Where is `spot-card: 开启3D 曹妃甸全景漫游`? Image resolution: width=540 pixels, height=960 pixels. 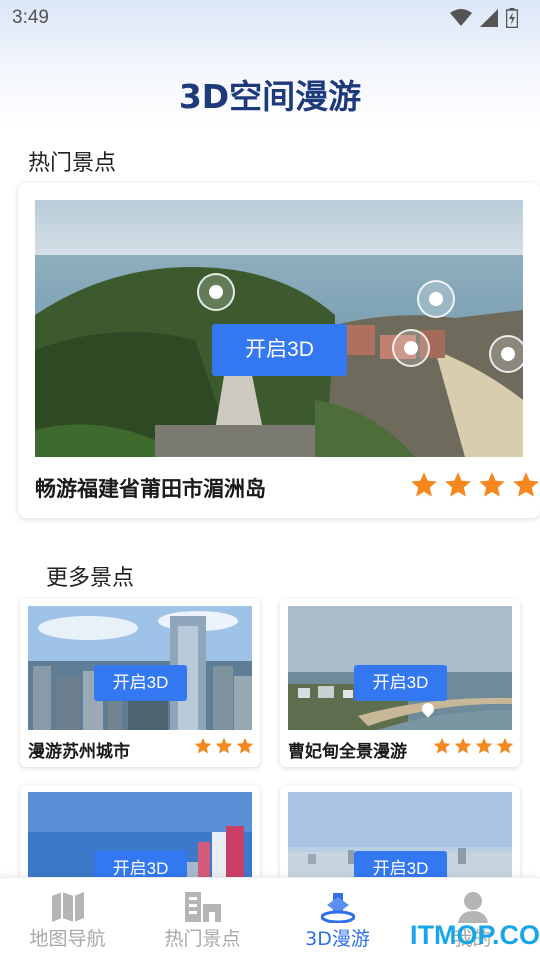
spot-card: 开启3D 曹妃甸全景漫游 is located at coordinates (400, 683).